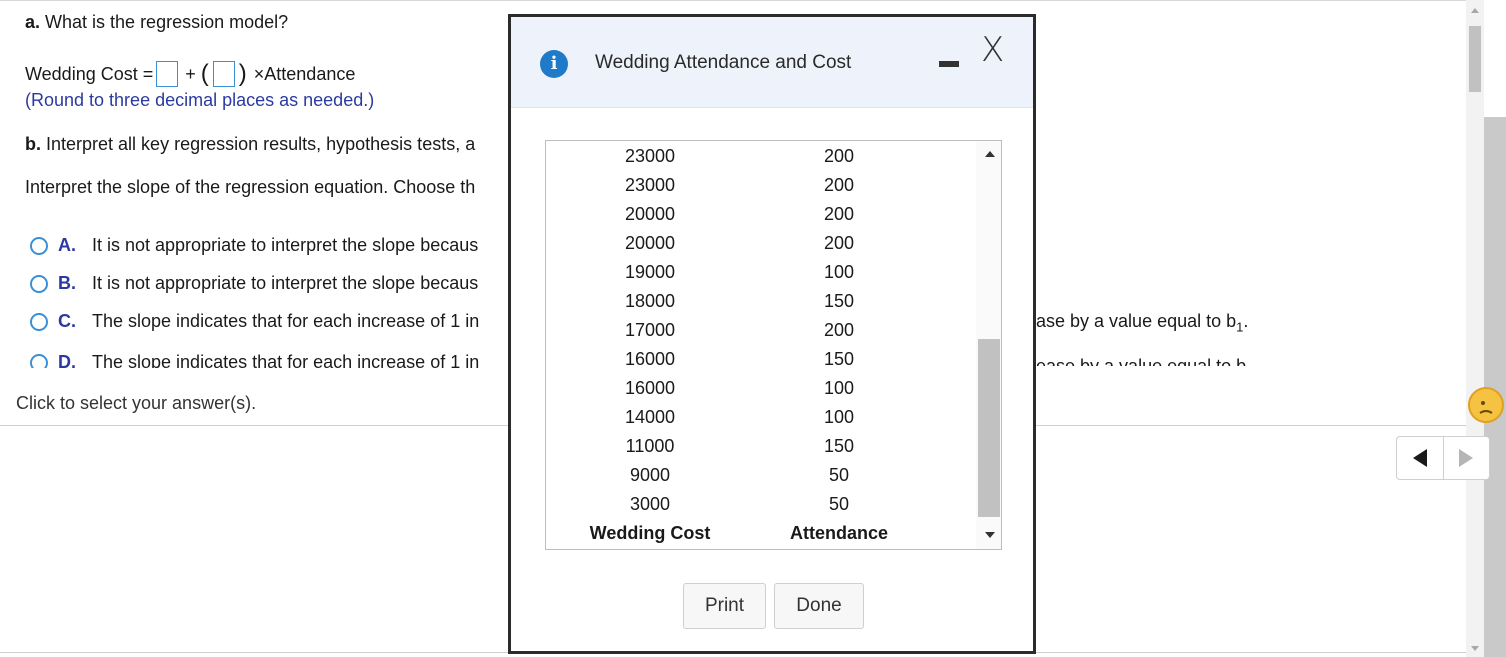  Describe the element at coordinates (304, 73) in the screenshot. I see `model-times-attendance: ×Attendance` at that location.